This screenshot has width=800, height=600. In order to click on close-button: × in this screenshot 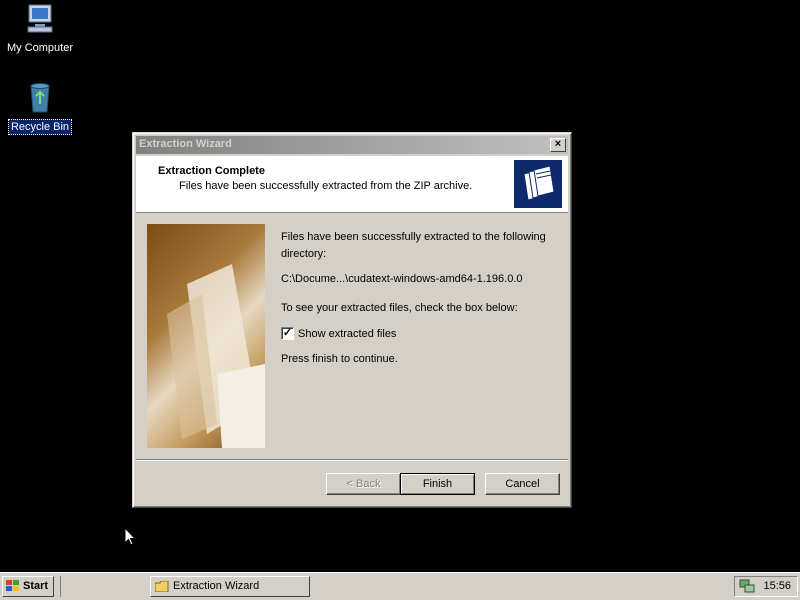, I will do `click(558, 145)`.